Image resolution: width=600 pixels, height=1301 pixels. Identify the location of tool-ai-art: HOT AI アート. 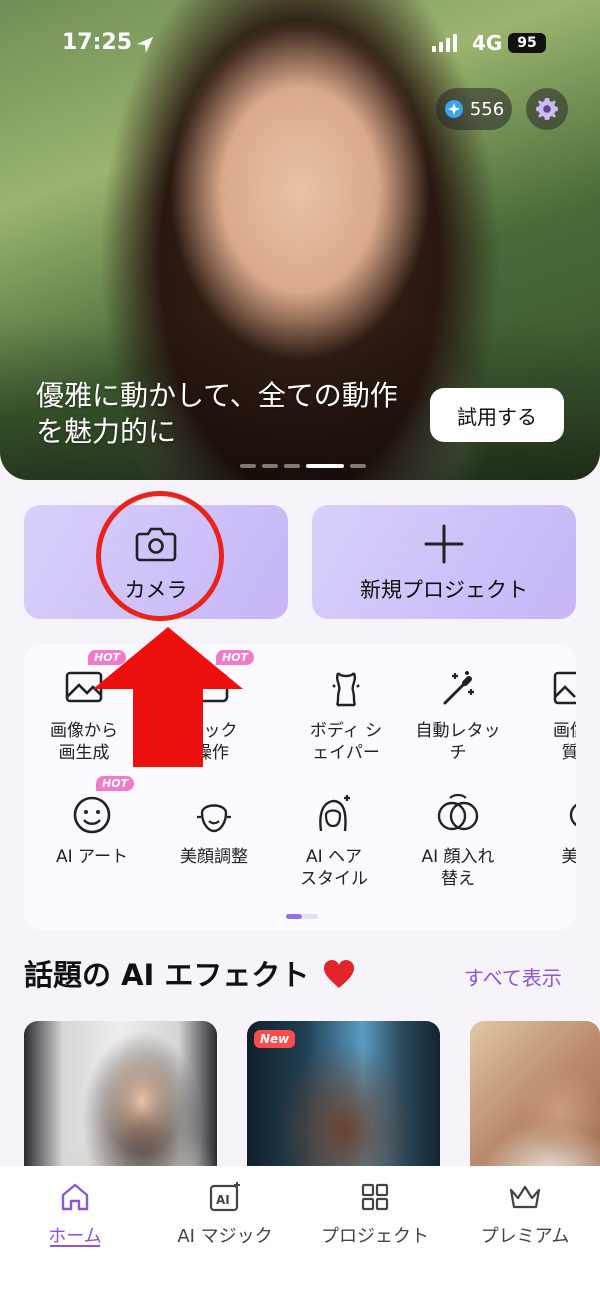
(92, 822).